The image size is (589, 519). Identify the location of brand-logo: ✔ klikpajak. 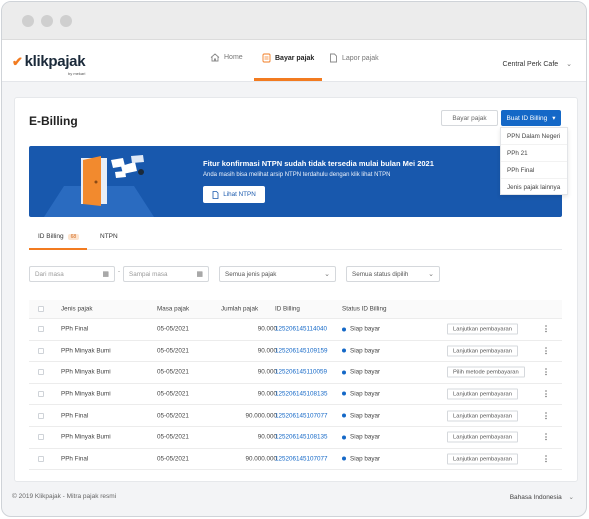
(49, 61).